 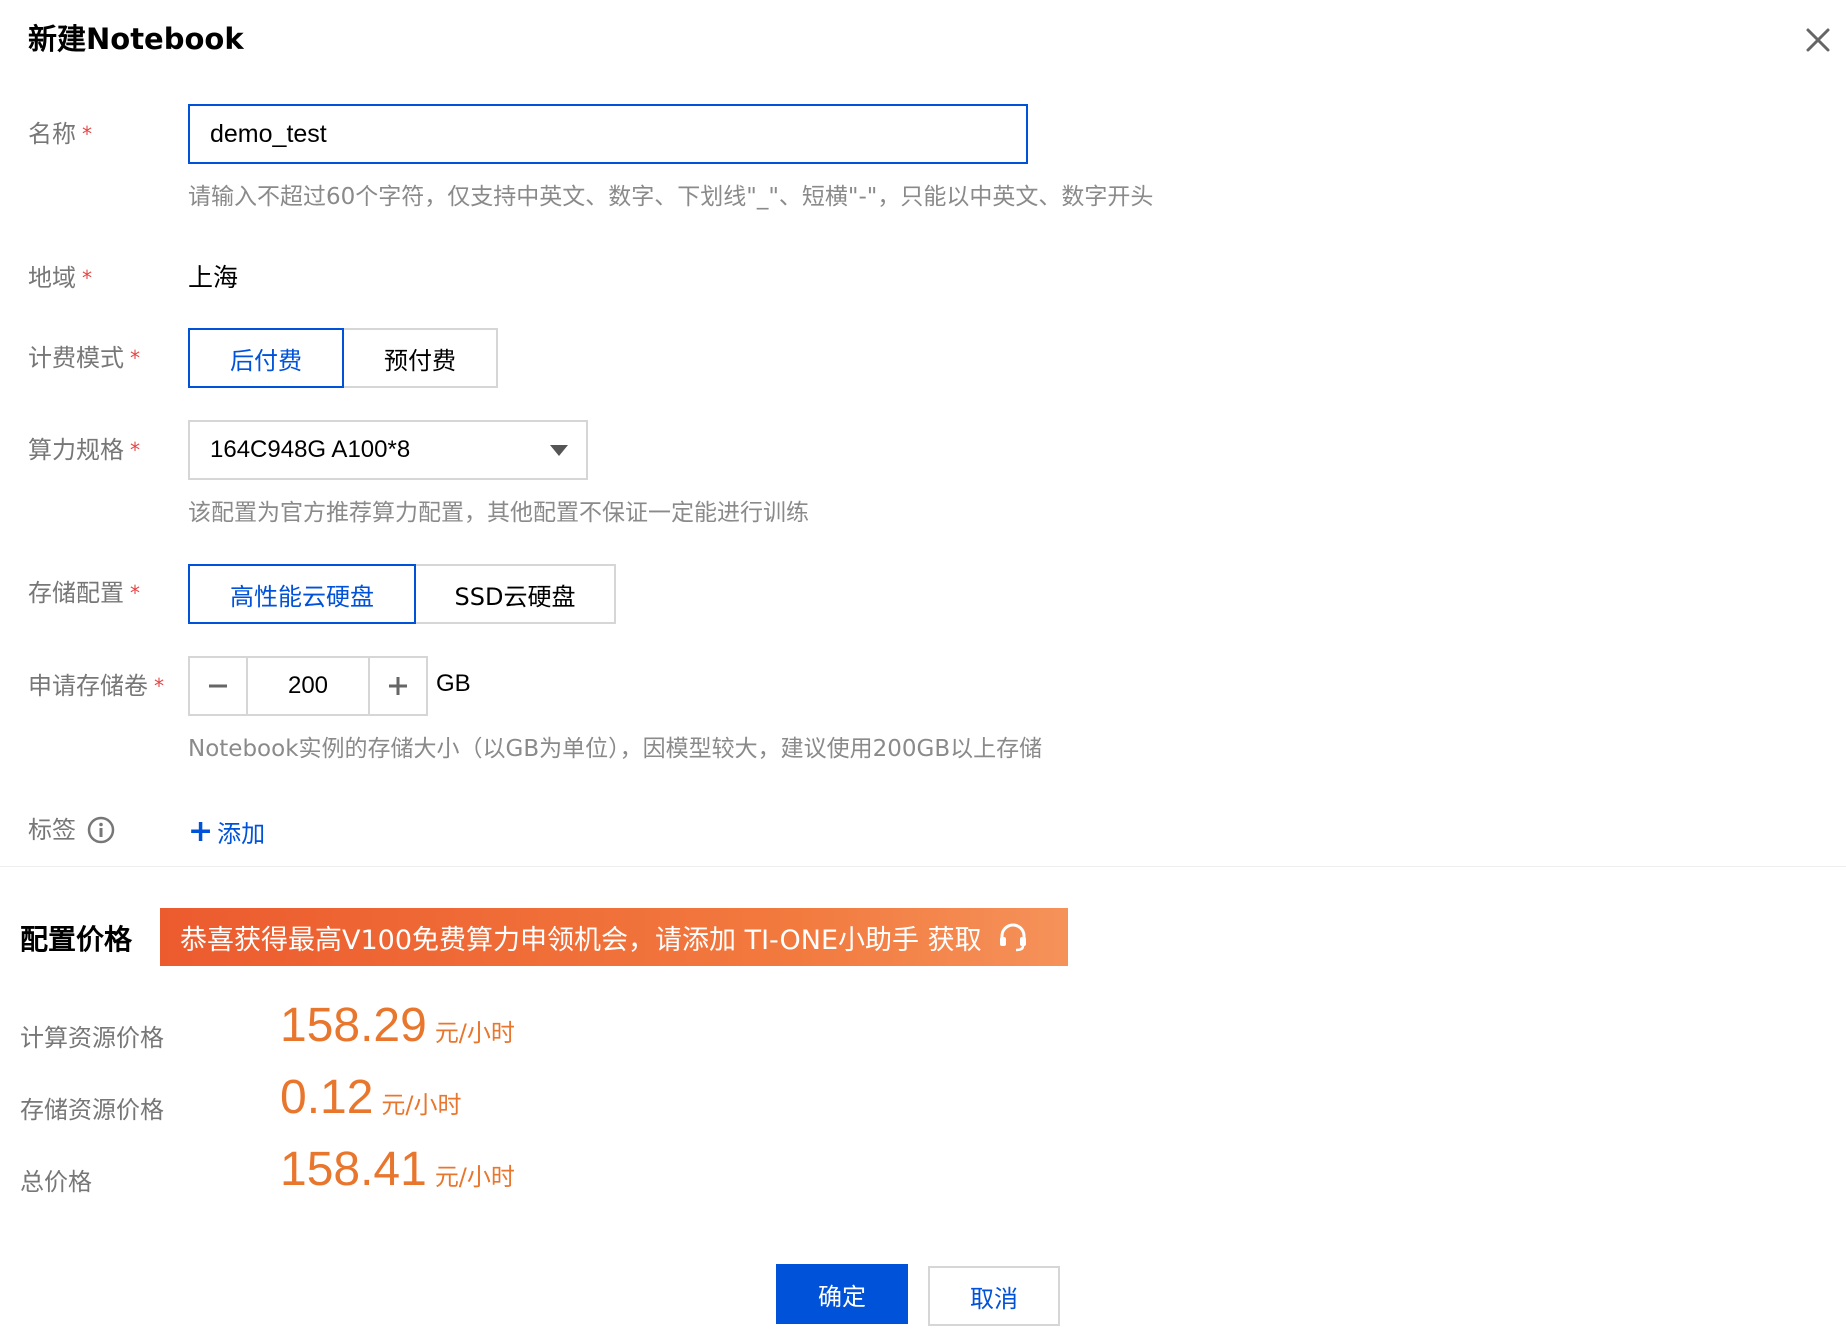 I want to click on volume-unit: GB, so click(x=453, y=683).